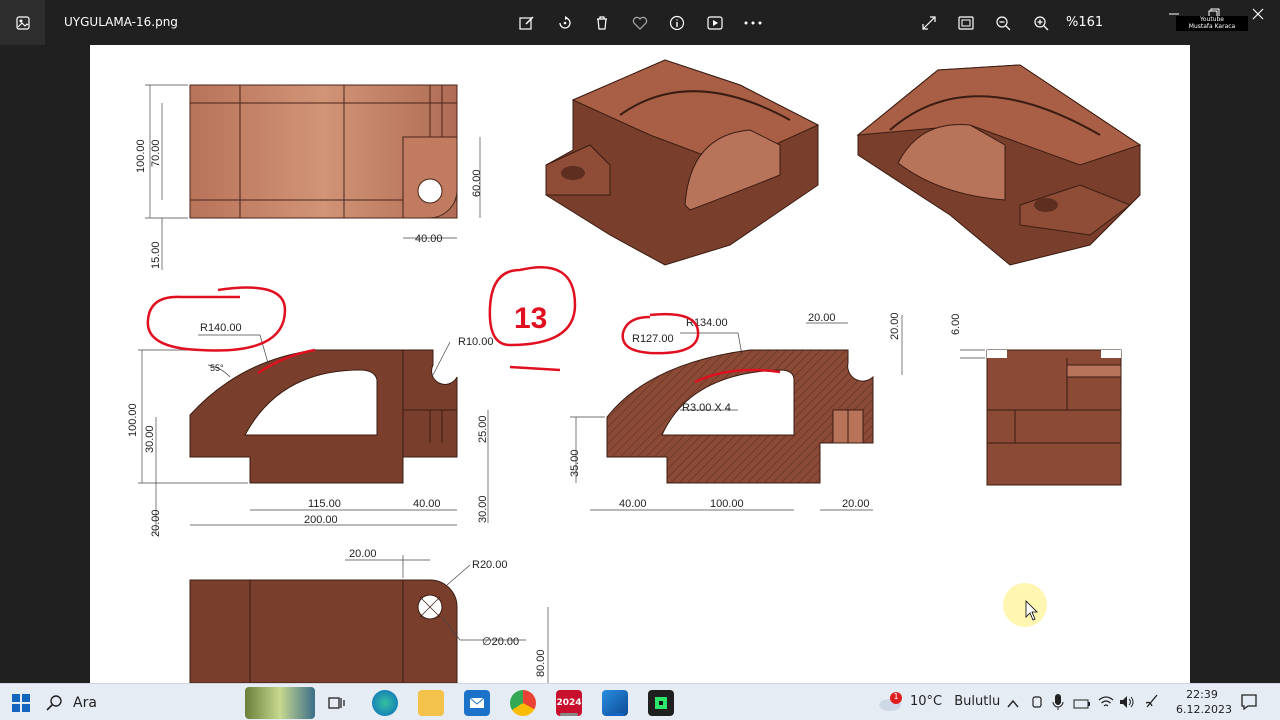  What do you see at coordinates (217, 368) in the screenshot?
I see `dim-front-angle: 55°` at bounding box center [217, 368].